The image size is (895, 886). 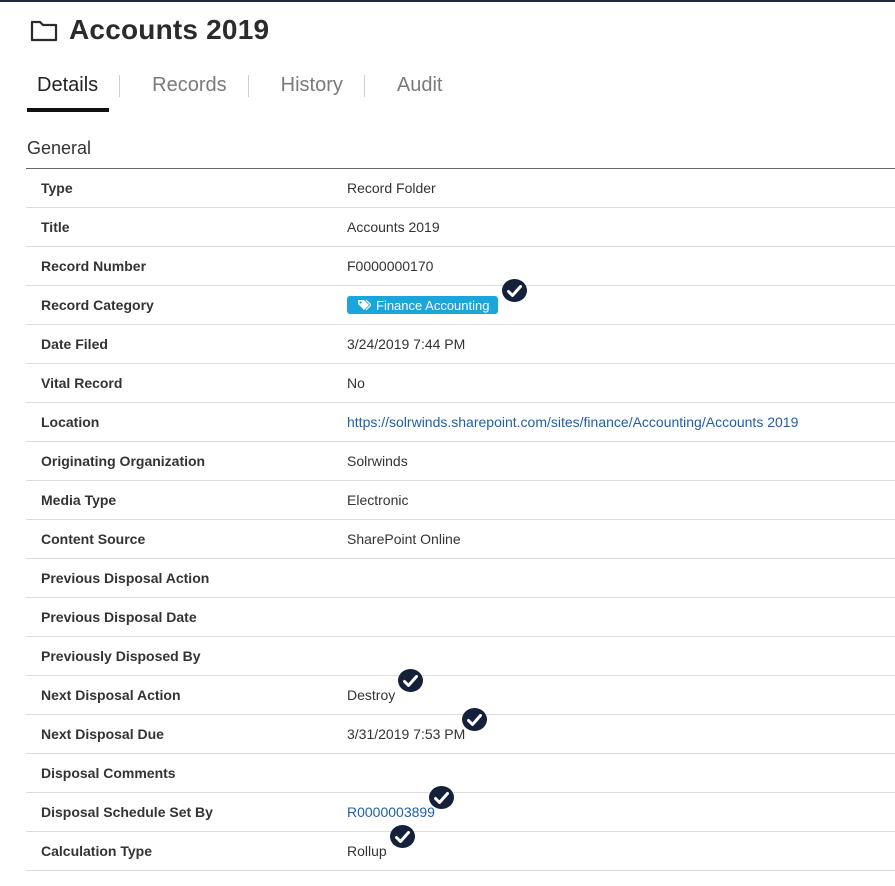 I want to click on field-value: No, so click(x=356, y=383).